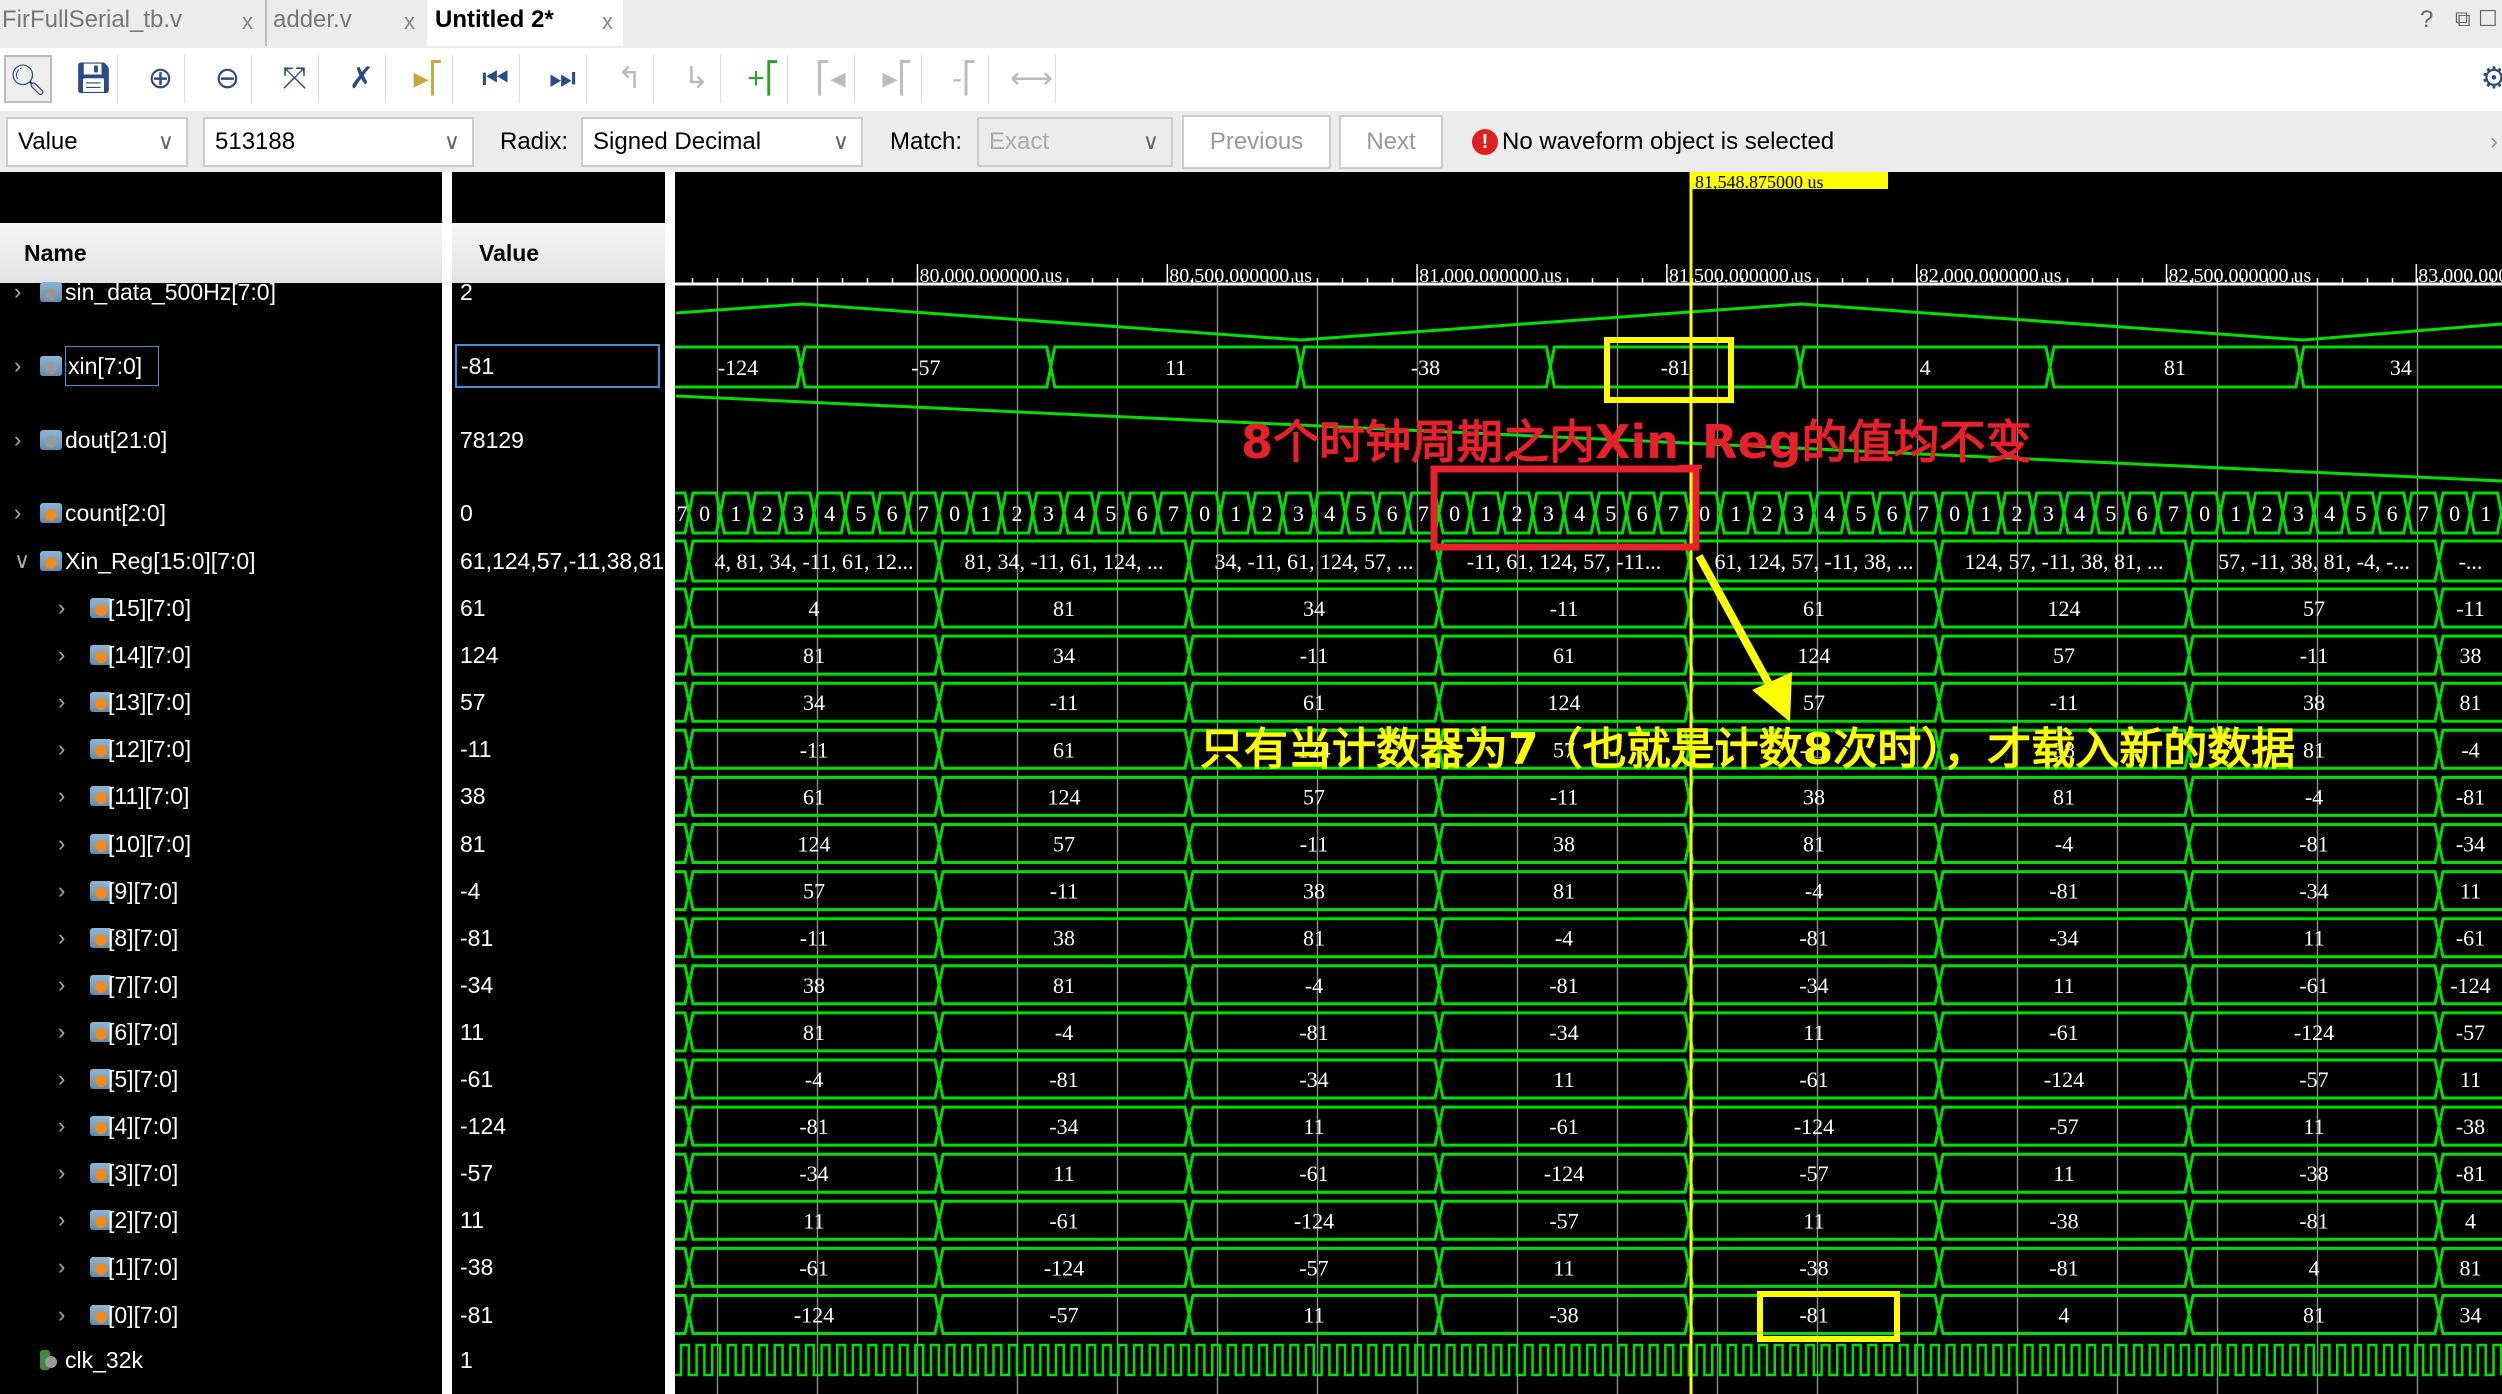 This screenshot has width=2502, height=1394. What do you see at coordinates (1314, 796) in the screenshot?
I see `reg-bus-value: 57` at bounding box center [1314, 796].